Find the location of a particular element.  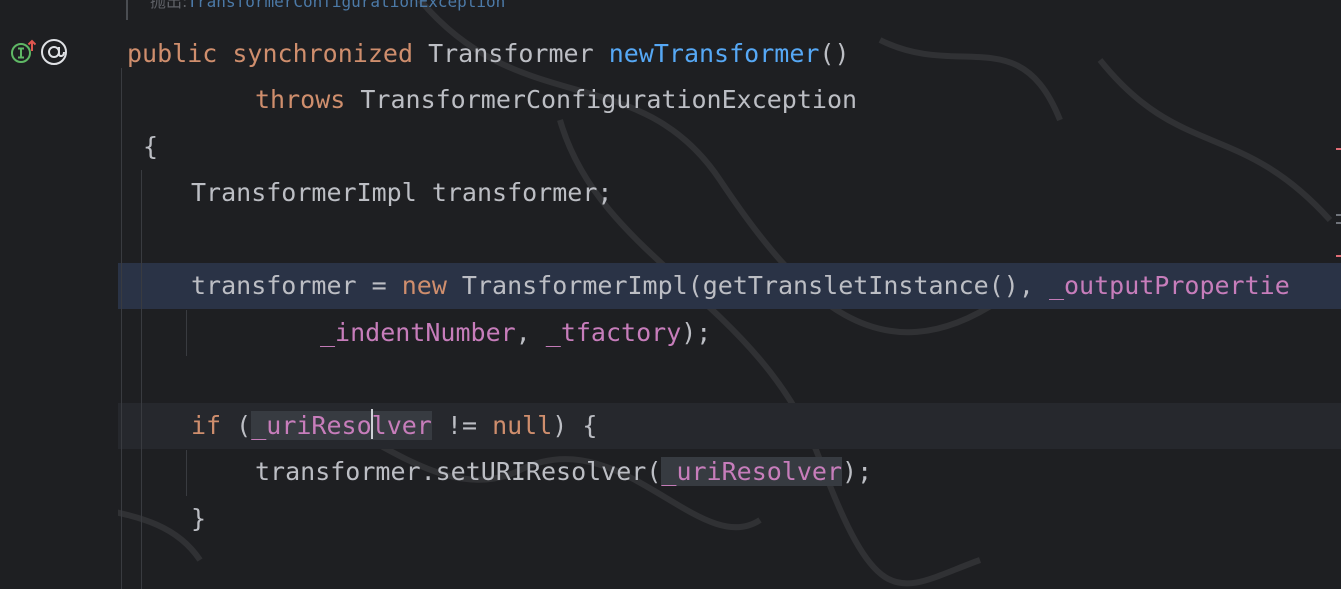

at-annotation-icon is located at coordinates (54, 52).